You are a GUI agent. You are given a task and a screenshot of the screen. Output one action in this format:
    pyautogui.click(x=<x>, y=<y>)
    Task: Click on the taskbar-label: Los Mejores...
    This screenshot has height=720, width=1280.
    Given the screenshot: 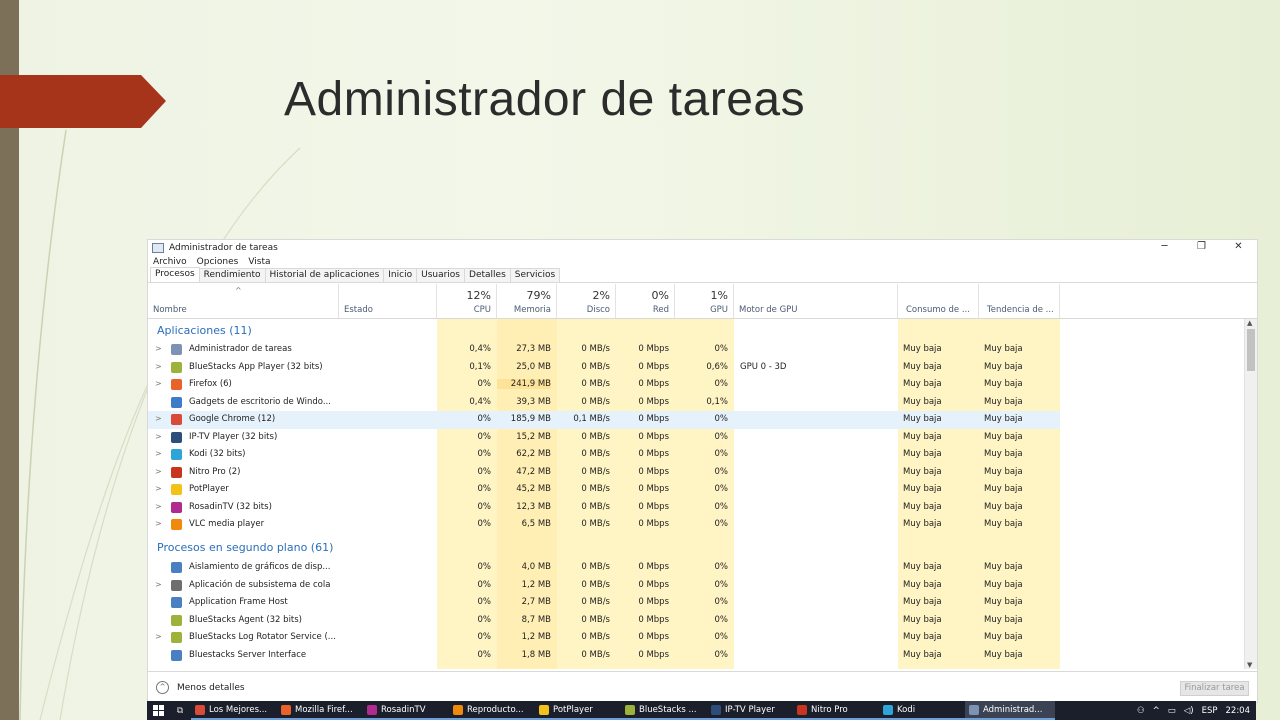 What is the action you would take?
    pyautogui.click(x=238, y=709)
    